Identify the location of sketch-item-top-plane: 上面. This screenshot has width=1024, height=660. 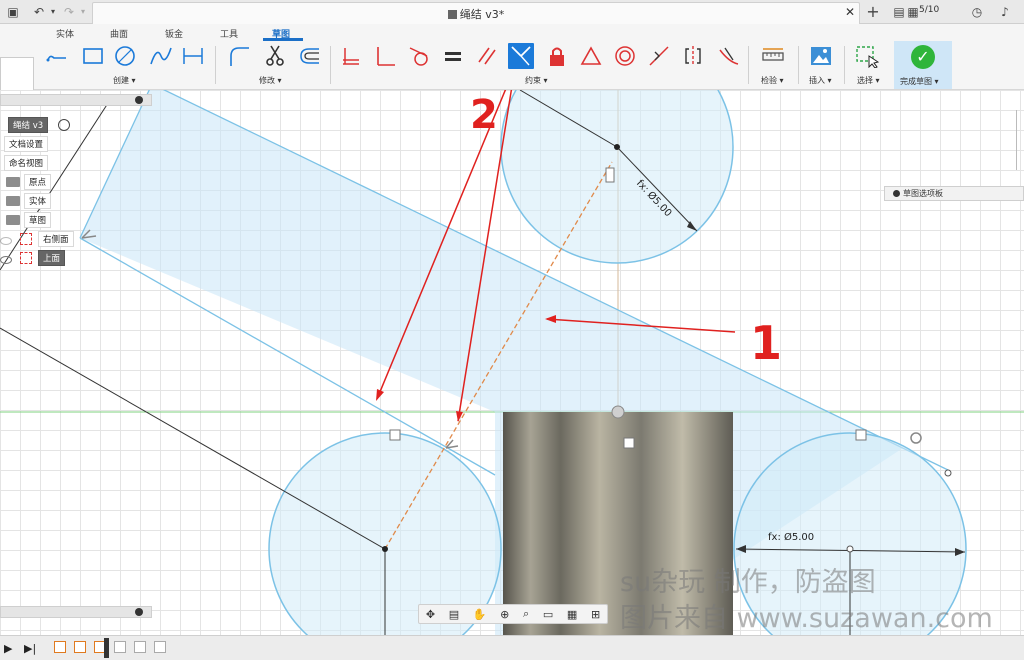
(52, 258).